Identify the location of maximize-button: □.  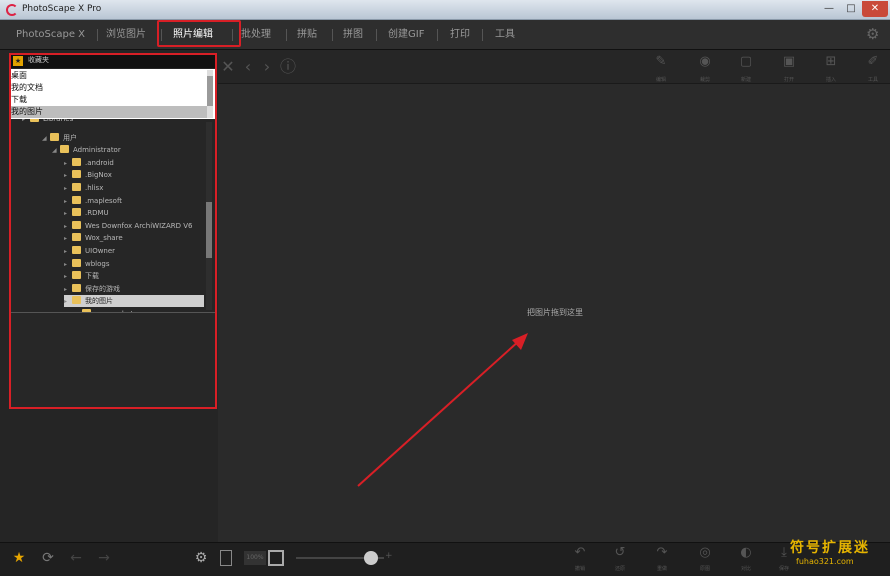
(851, 9).